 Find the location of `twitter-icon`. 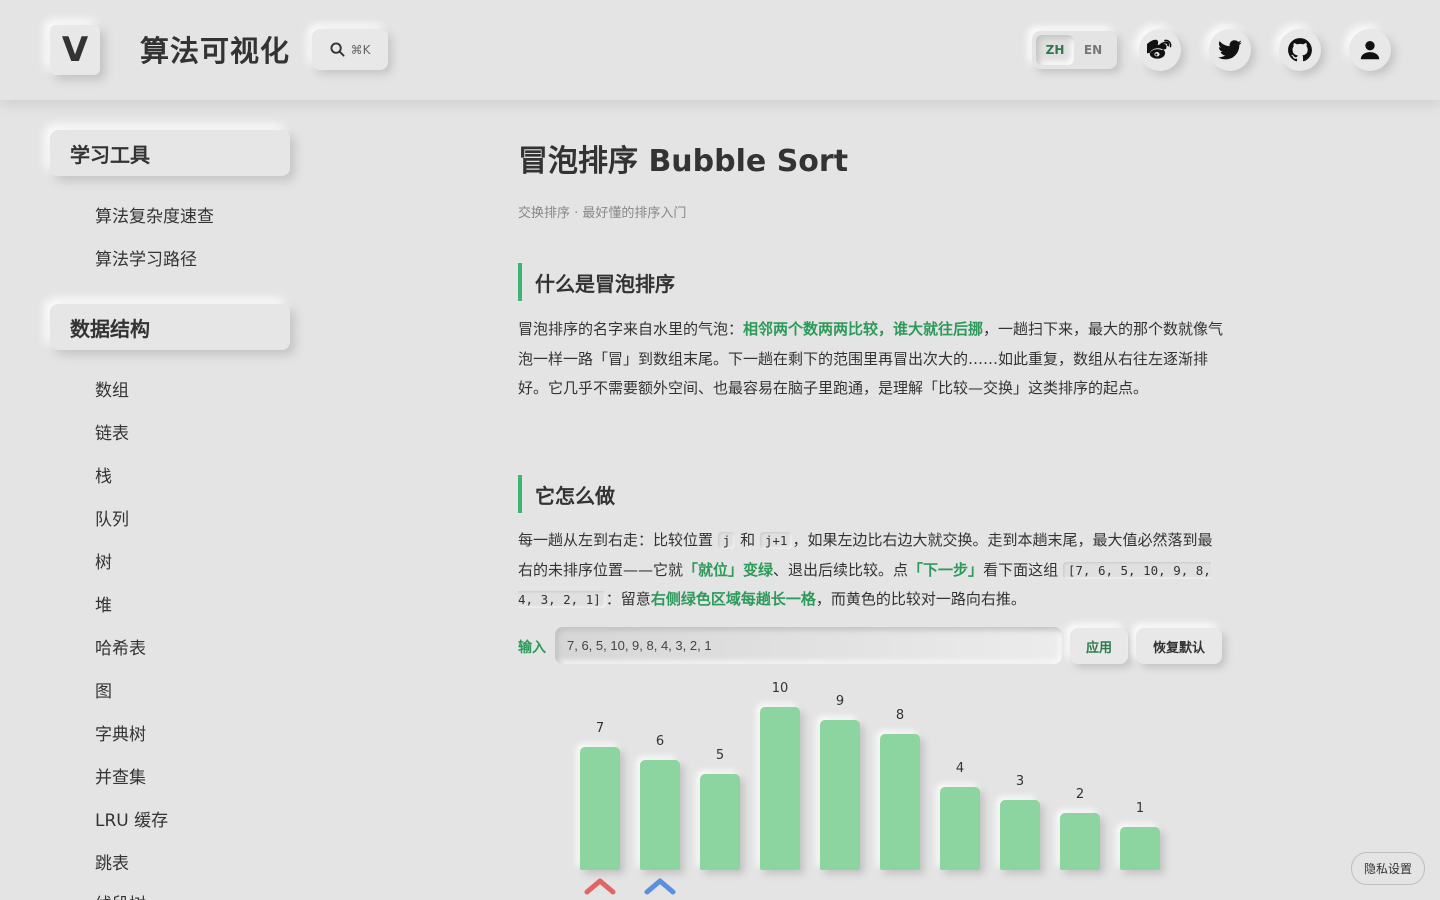

twitter-icon is located at coordinates (1229, 50).